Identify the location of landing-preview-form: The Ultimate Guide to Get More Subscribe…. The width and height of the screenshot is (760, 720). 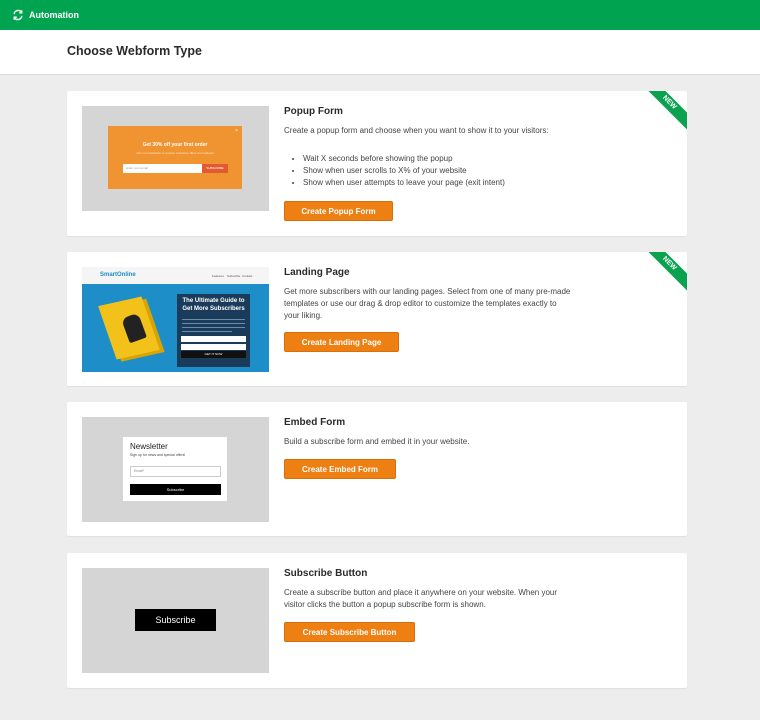
(213, 330).